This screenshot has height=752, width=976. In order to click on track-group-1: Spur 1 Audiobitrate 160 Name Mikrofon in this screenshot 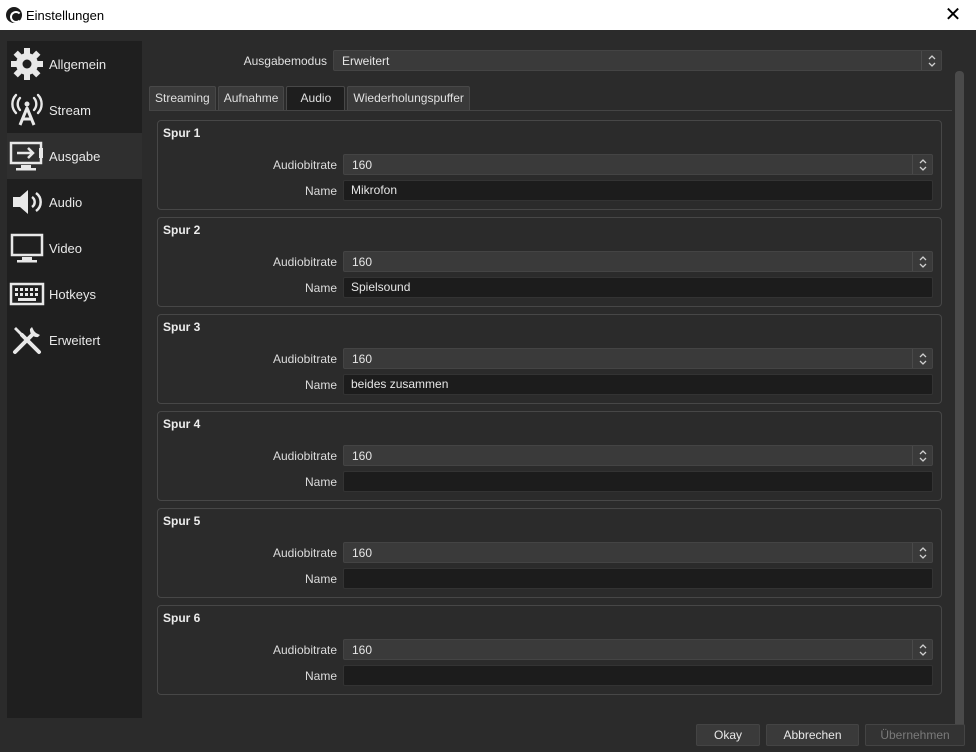, I will do `click(549, 165)`.